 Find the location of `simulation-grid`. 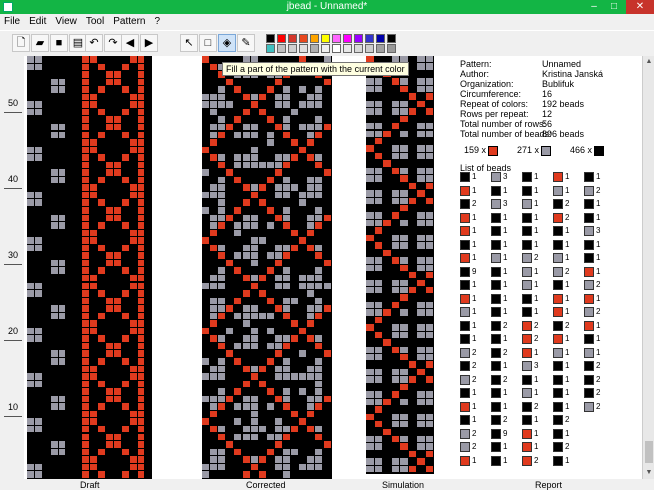

simulation-grid is located at coordinates (400, 265).